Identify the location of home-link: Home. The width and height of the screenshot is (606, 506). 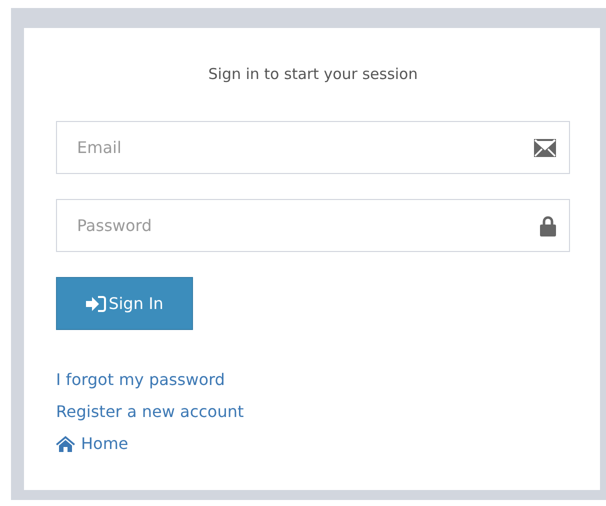
(92, 444).